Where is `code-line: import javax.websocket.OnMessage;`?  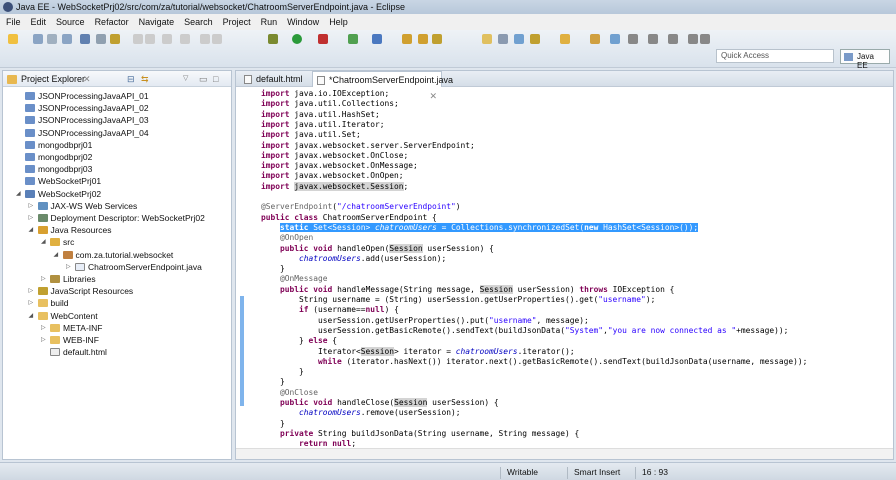 code-line: import javax.websocket.OnMessage; is located at coordinates (339, 166).